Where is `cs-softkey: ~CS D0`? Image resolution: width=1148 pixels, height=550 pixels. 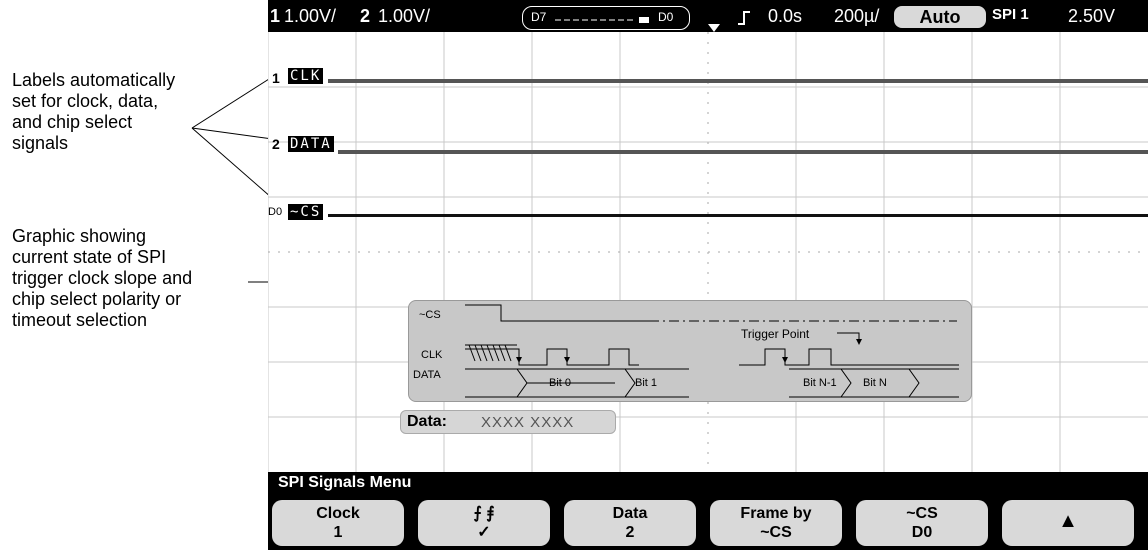 cs-softkey: ~CS D0 is located at coordinates (922, 523).